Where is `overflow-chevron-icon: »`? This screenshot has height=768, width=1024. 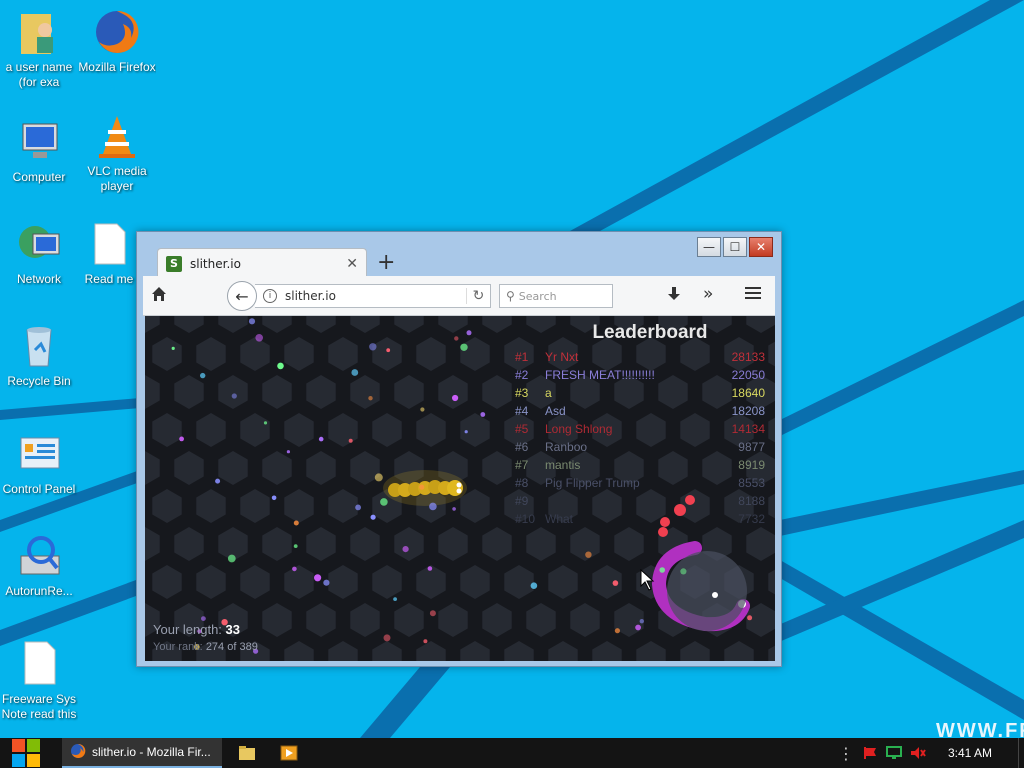 overflow-chevron-icon: » is located at coordinates (708, 294).